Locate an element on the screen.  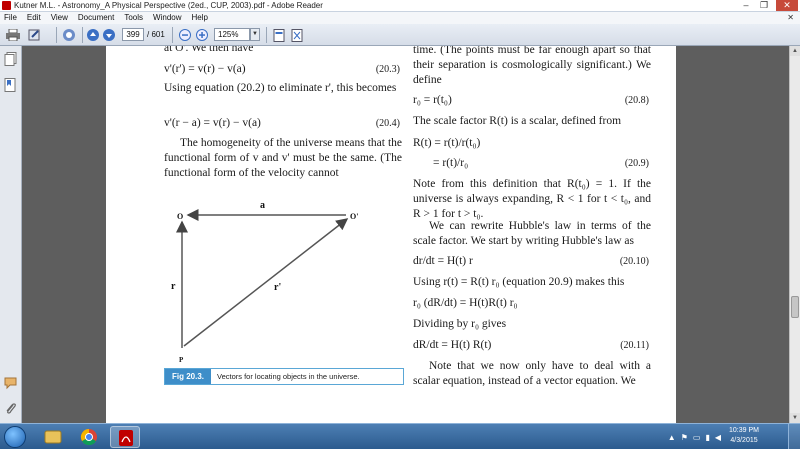
menu-file: File is located at coordinates (10, 18).